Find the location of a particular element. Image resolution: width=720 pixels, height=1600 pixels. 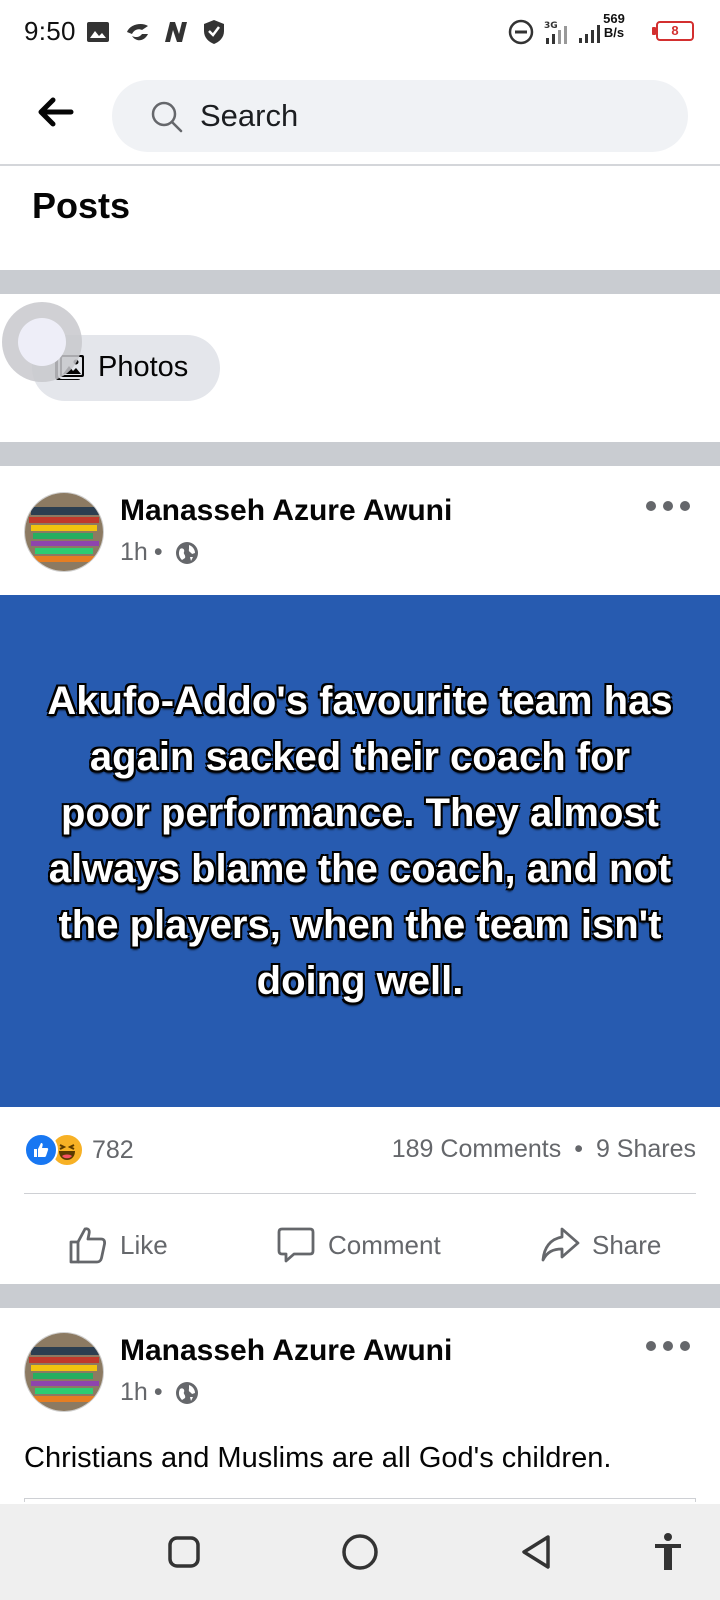

back-button is located at coordinates (56, 112).